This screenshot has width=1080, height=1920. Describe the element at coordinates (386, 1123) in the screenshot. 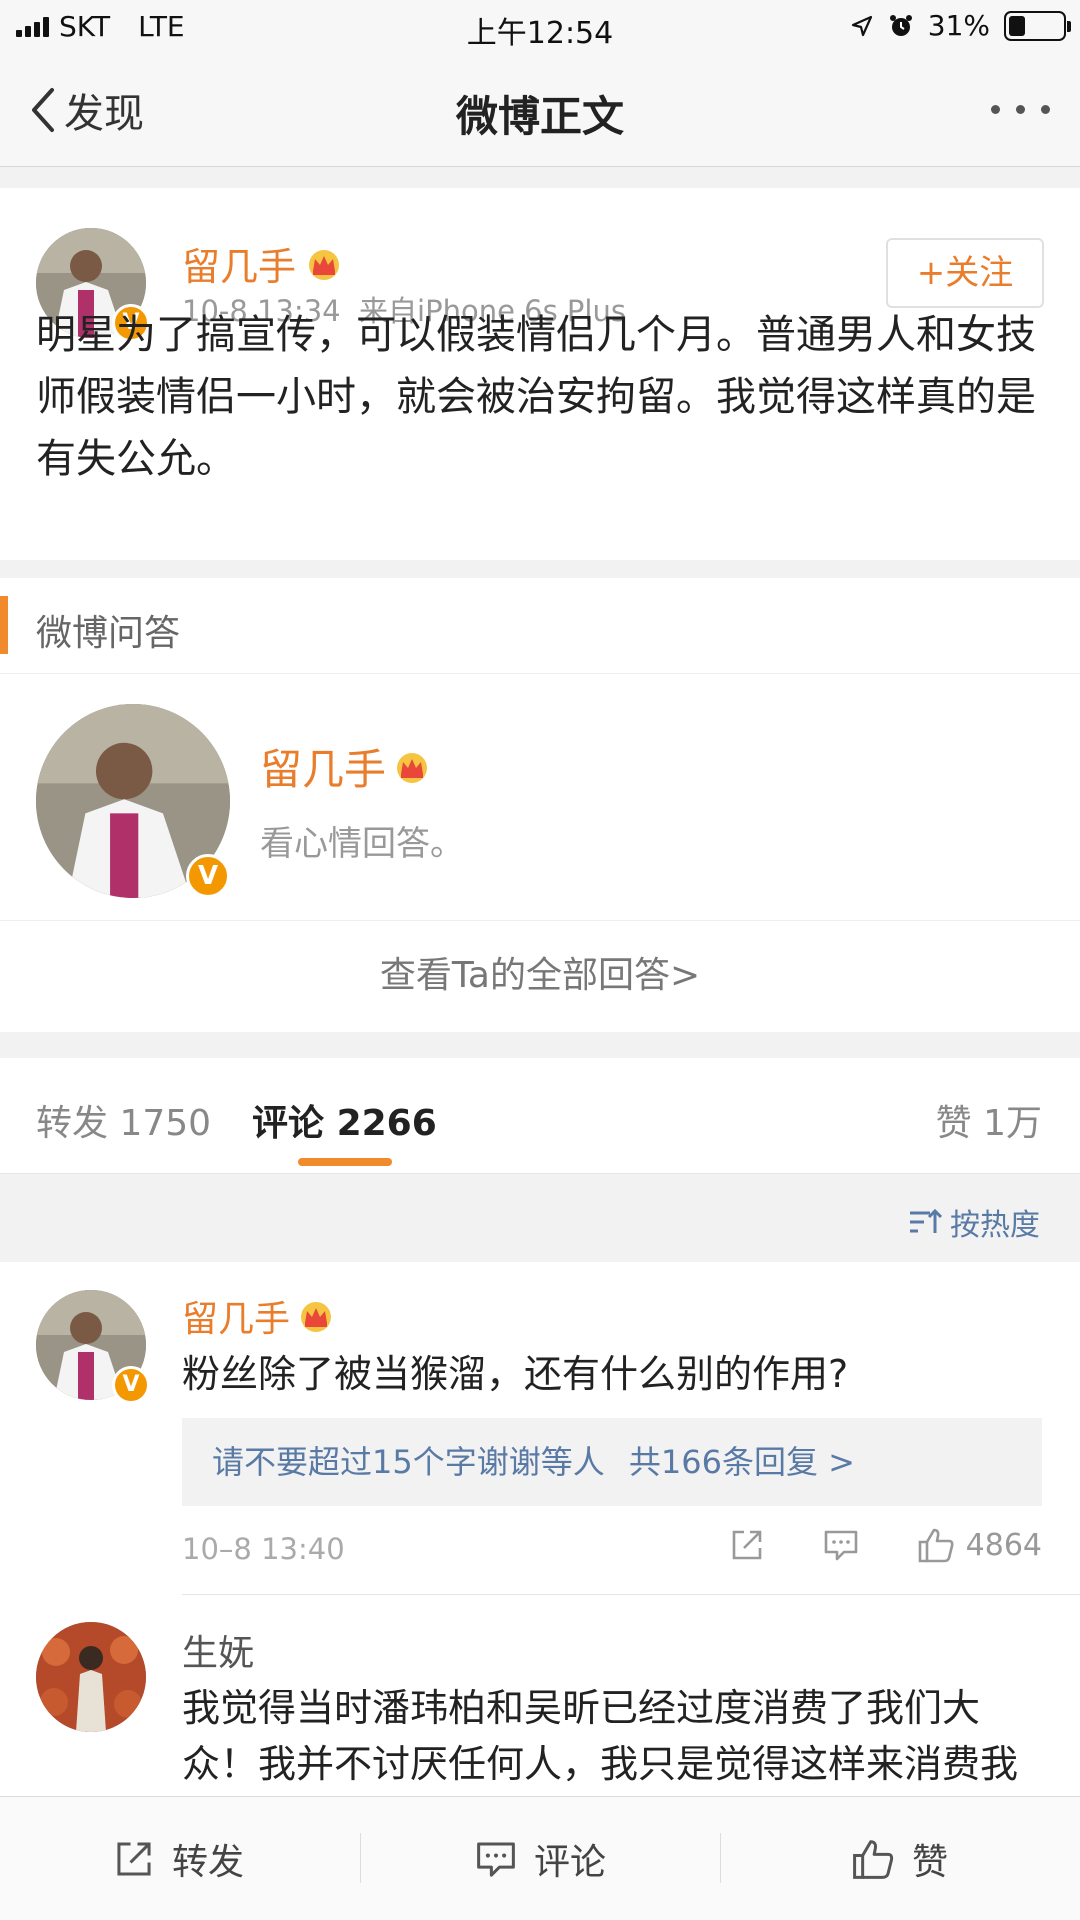

I see `tab-comments-count: 2266` at that location.